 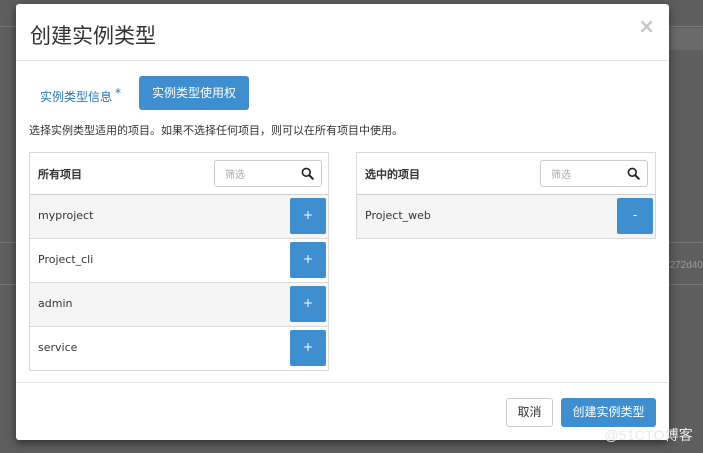 I want to click on list-item: Project_web -, so click(x=506, y=216).